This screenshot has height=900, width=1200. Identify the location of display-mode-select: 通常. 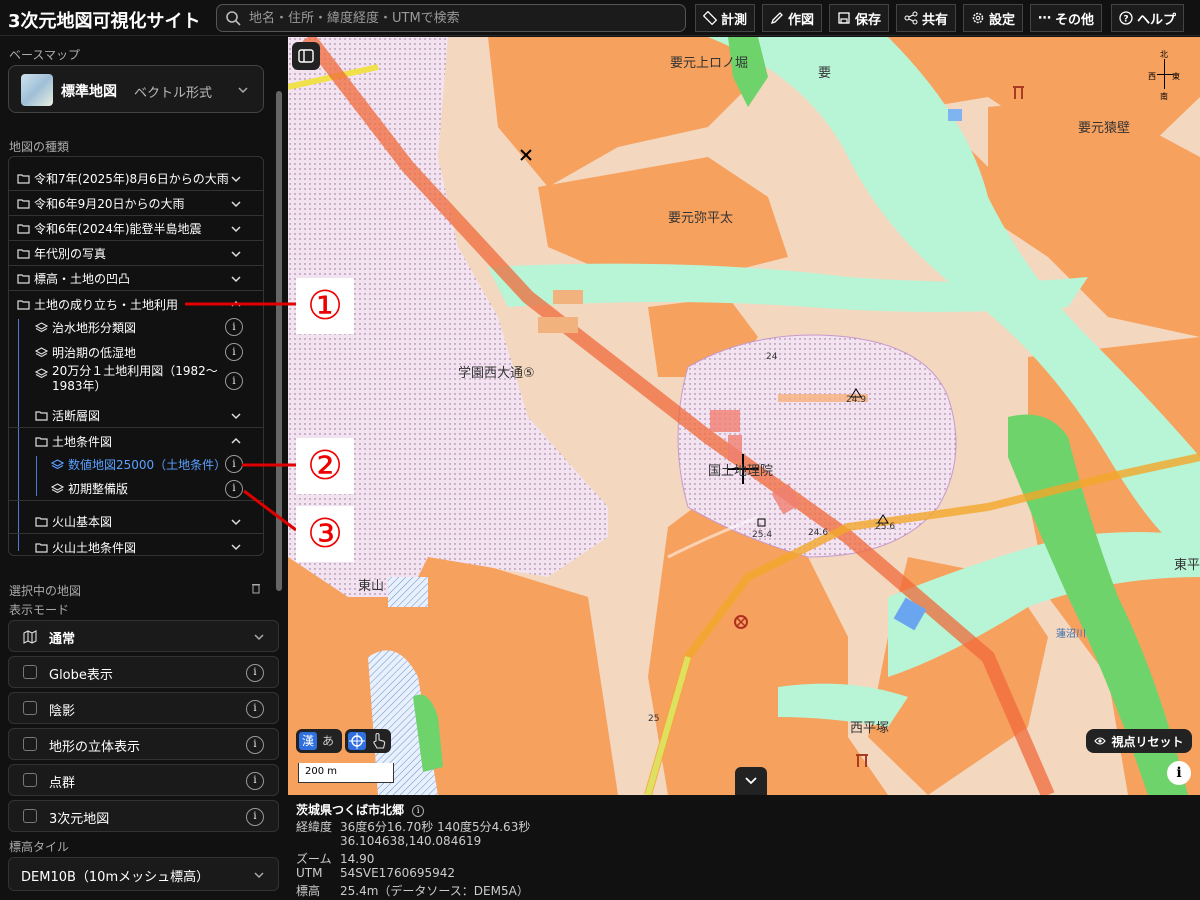
(143, 636).